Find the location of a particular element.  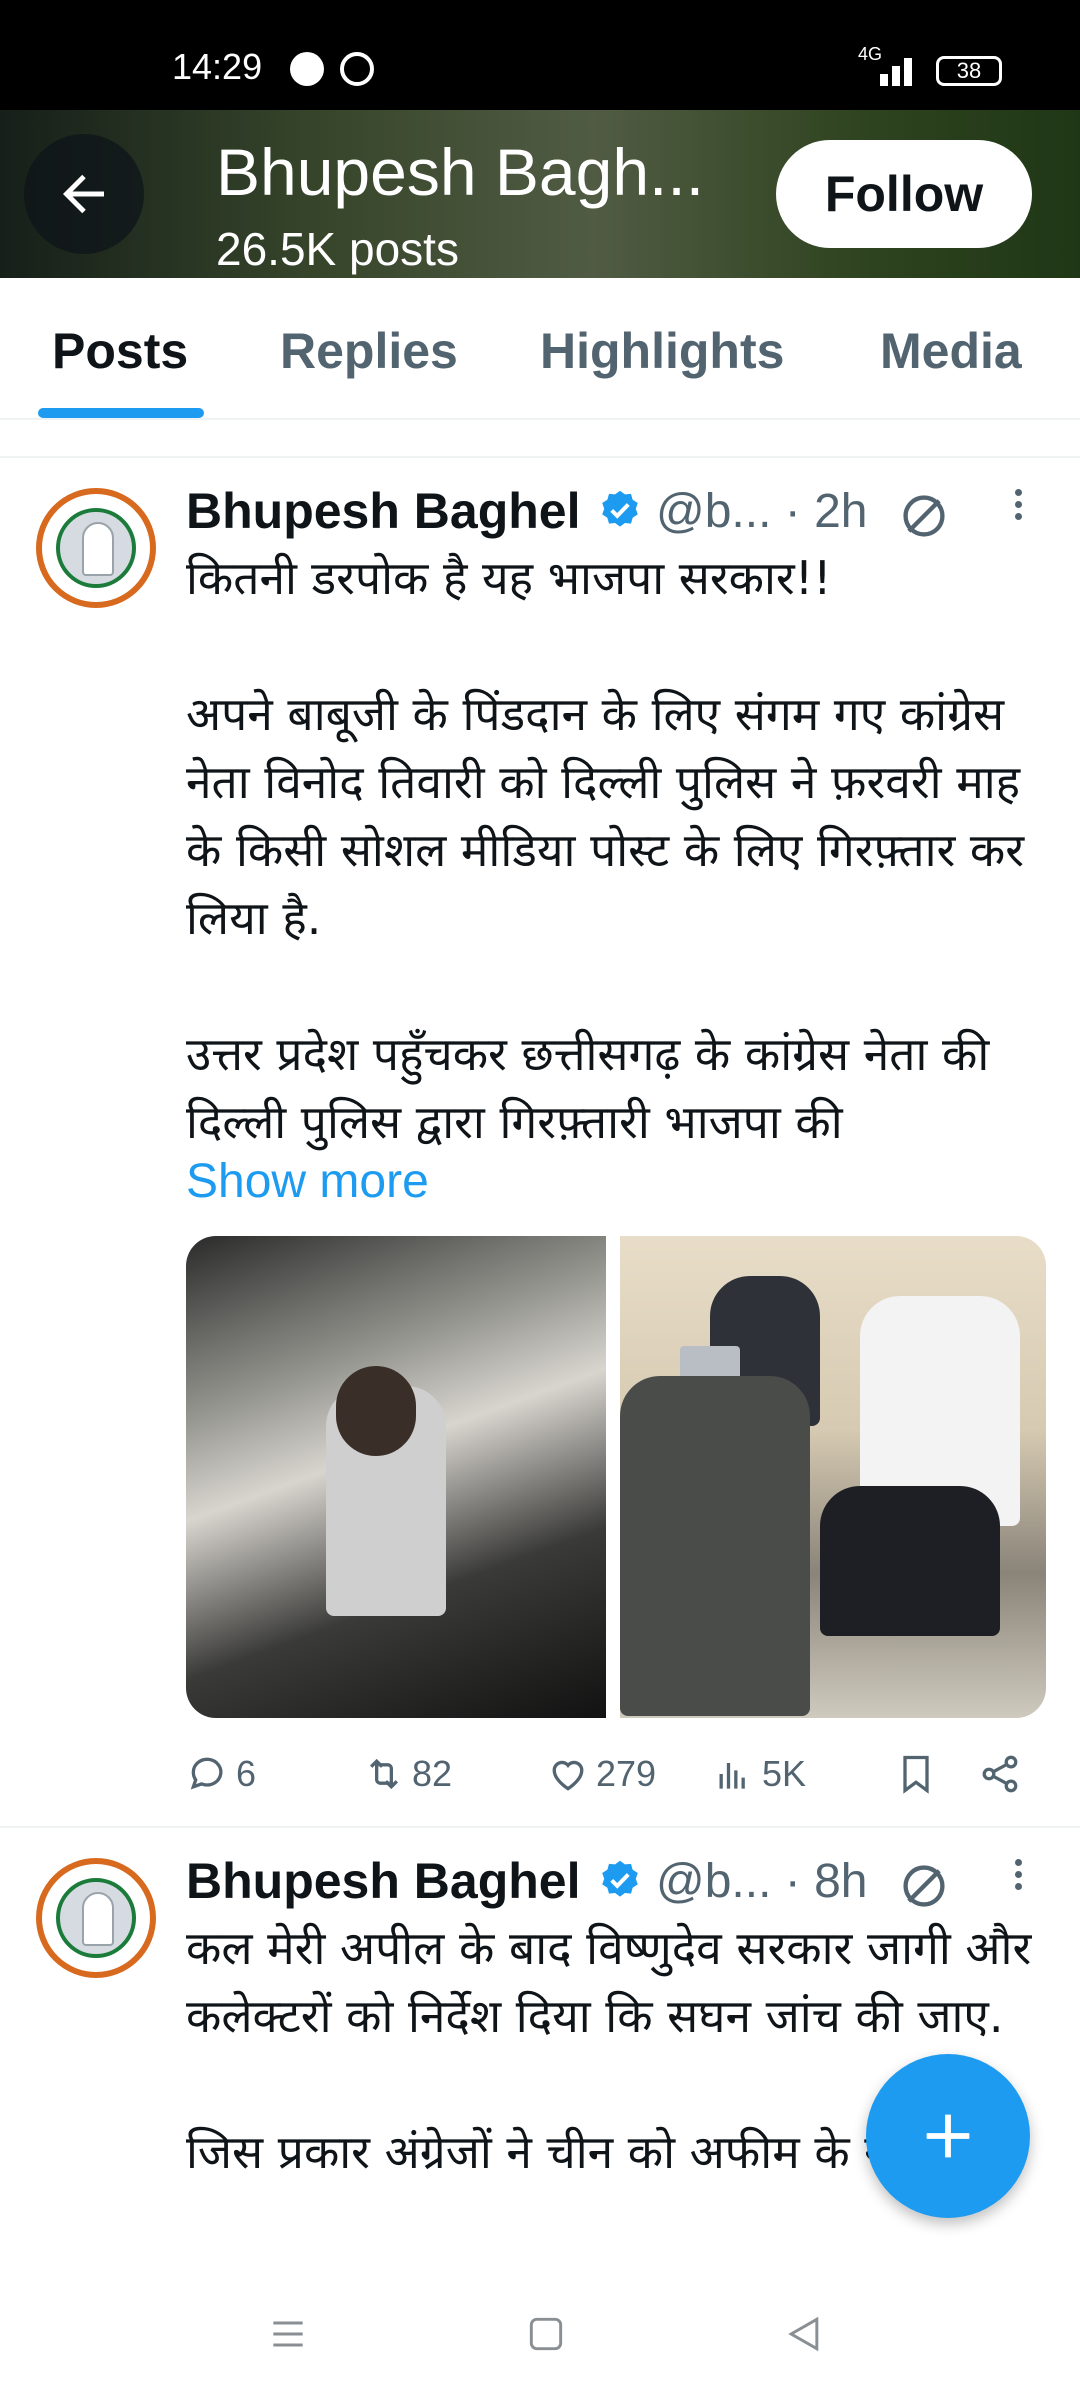

like-button: 279 is located at coordinates (601, 1774).